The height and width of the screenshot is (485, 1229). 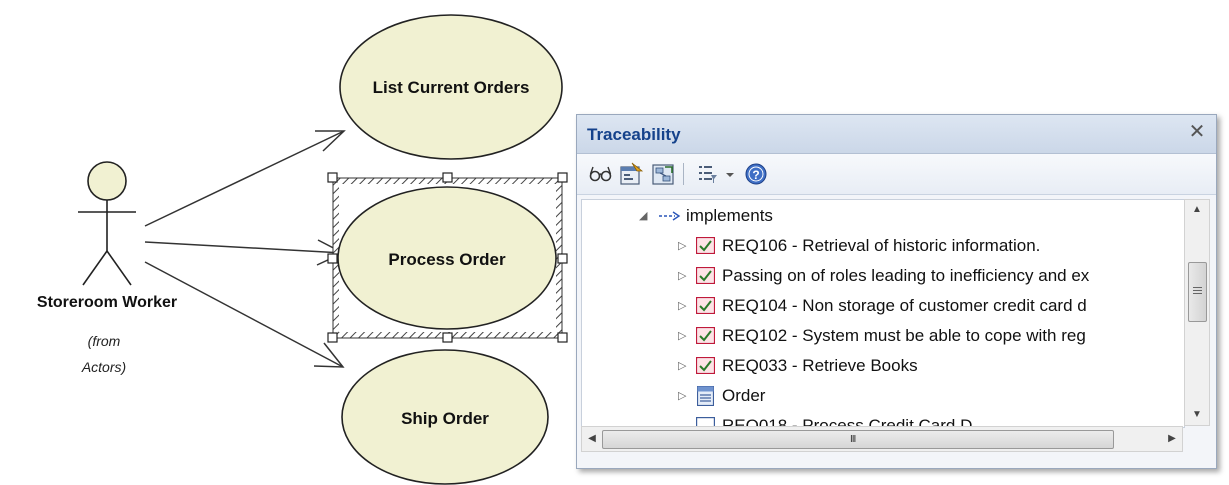 I want to click on properties-icon, so click(x=631, y=174).